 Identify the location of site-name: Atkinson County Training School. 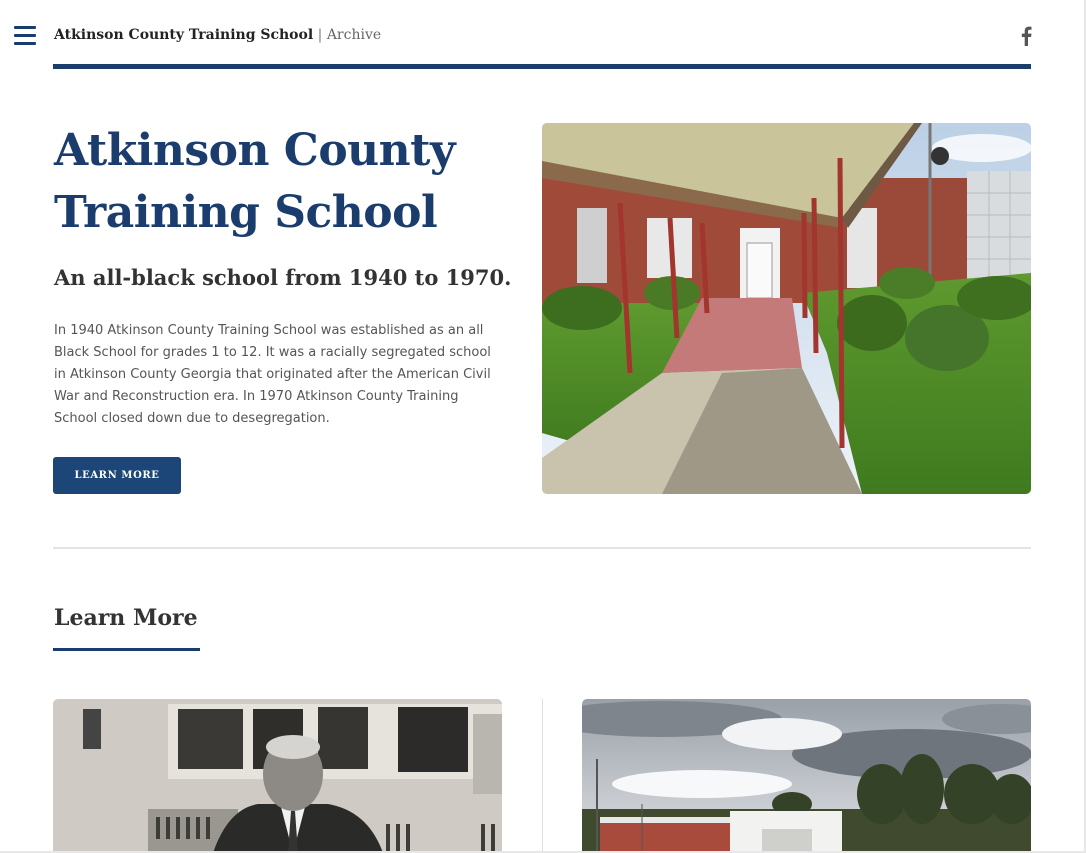
(183, 35).